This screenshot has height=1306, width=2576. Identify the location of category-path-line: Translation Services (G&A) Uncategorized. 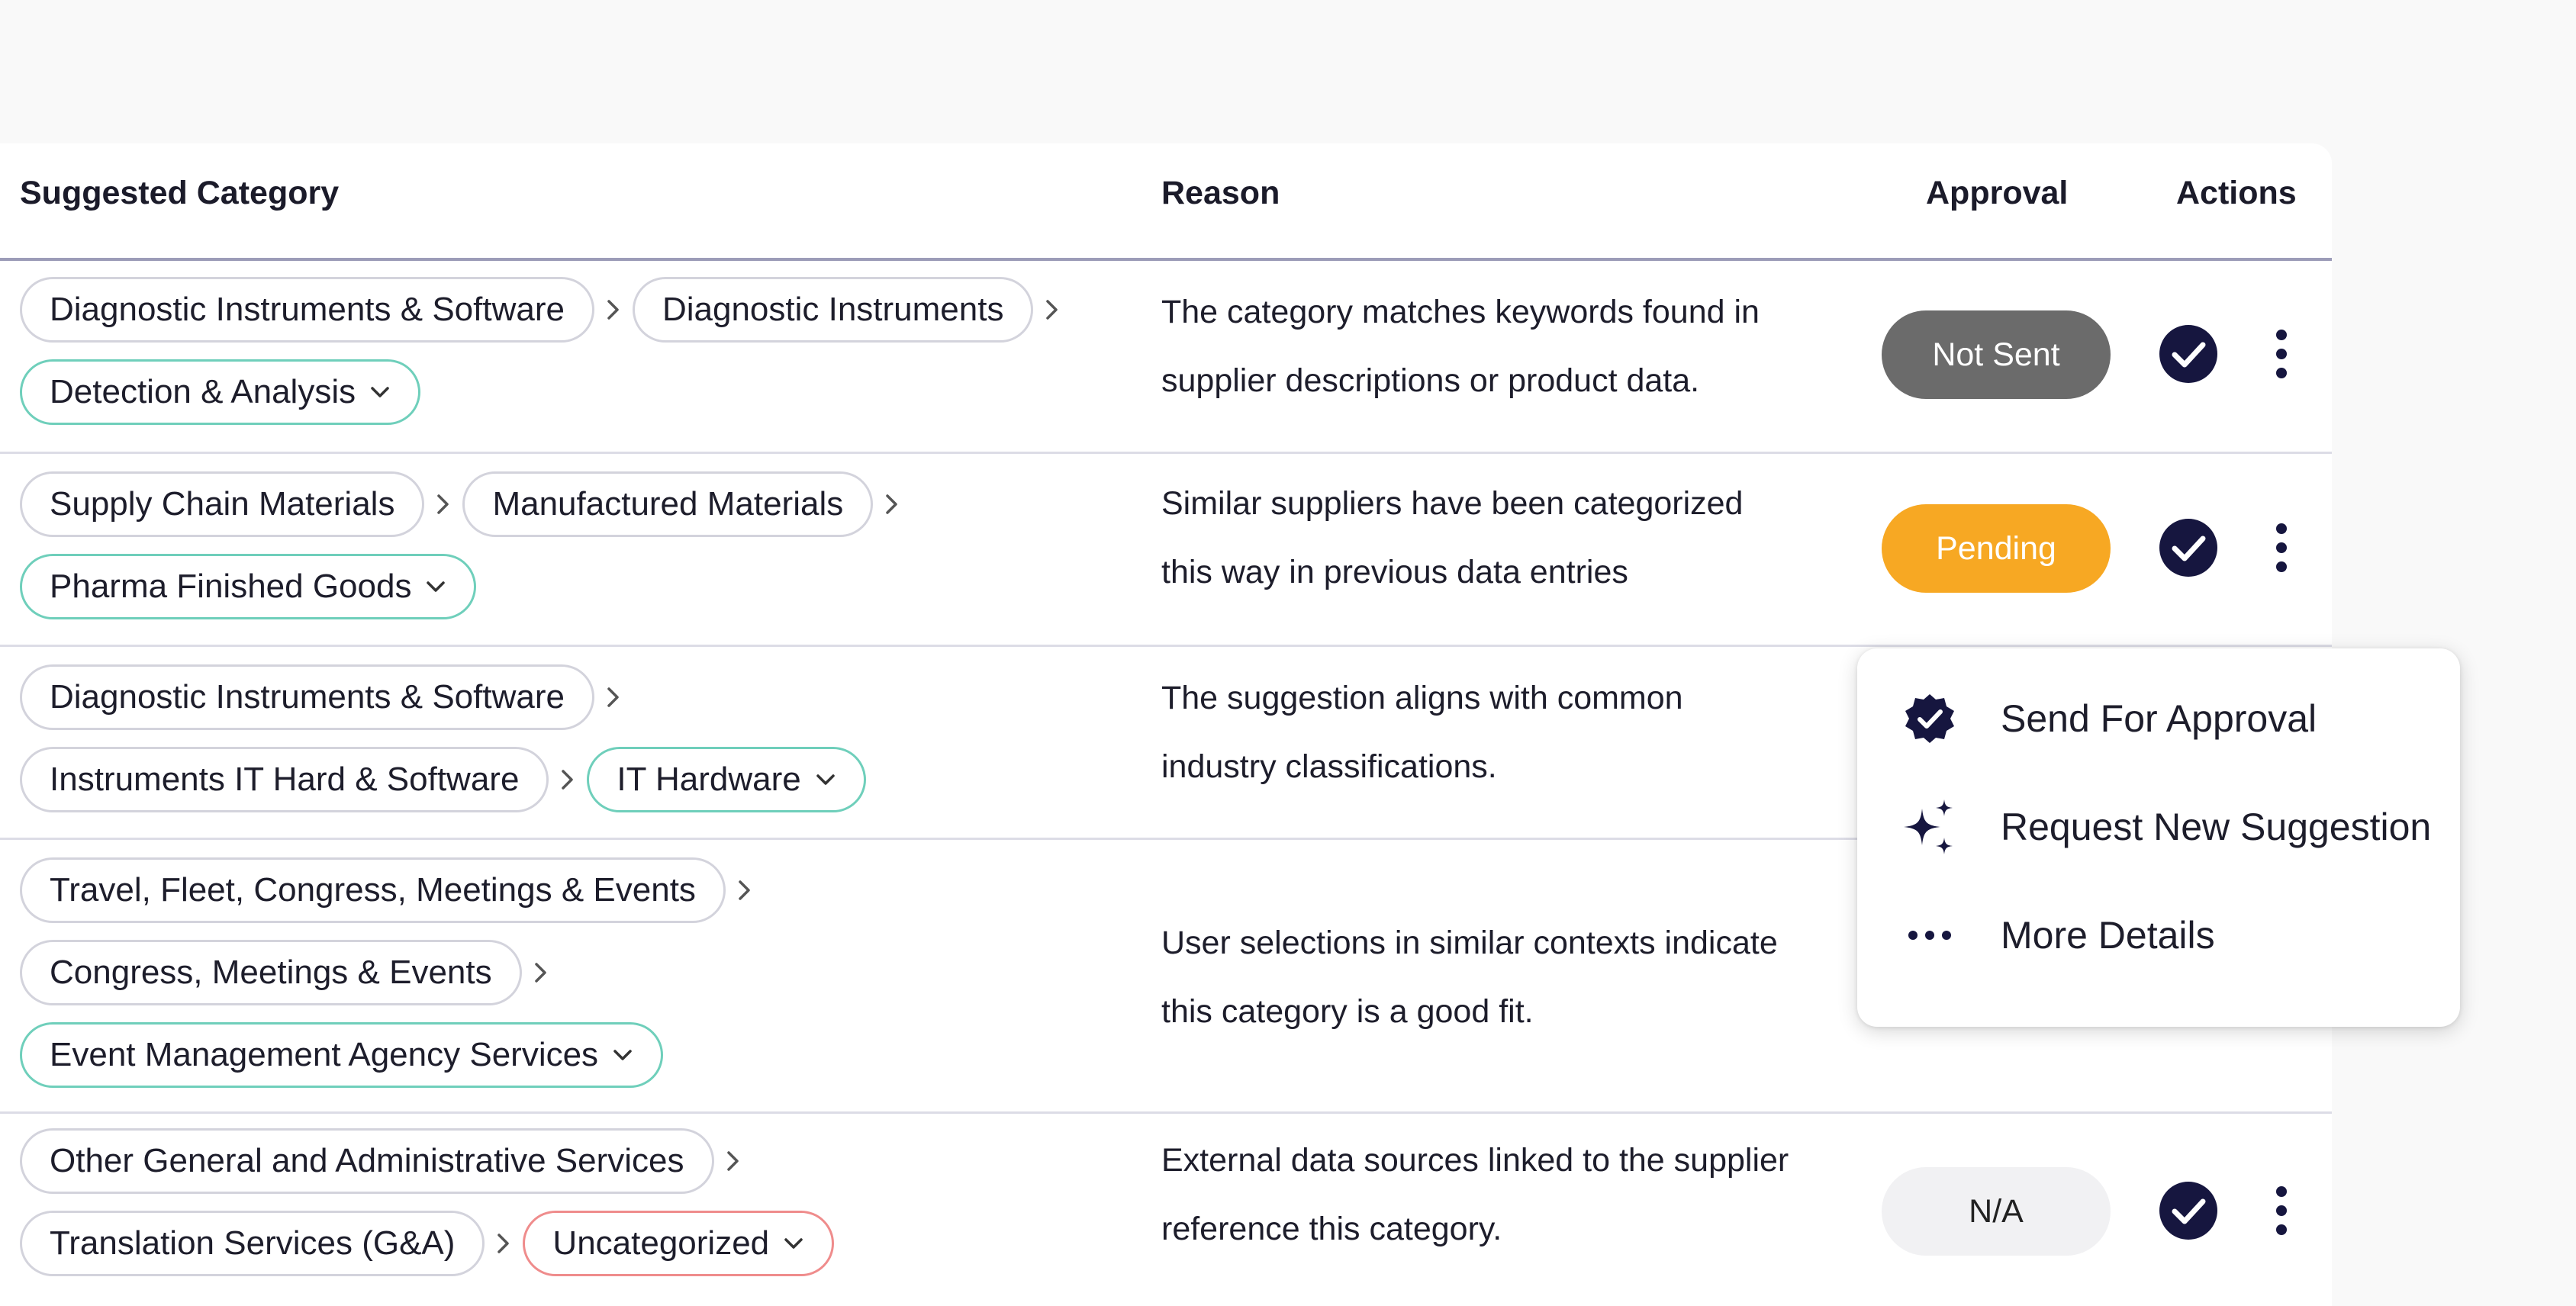
(427, 1243).